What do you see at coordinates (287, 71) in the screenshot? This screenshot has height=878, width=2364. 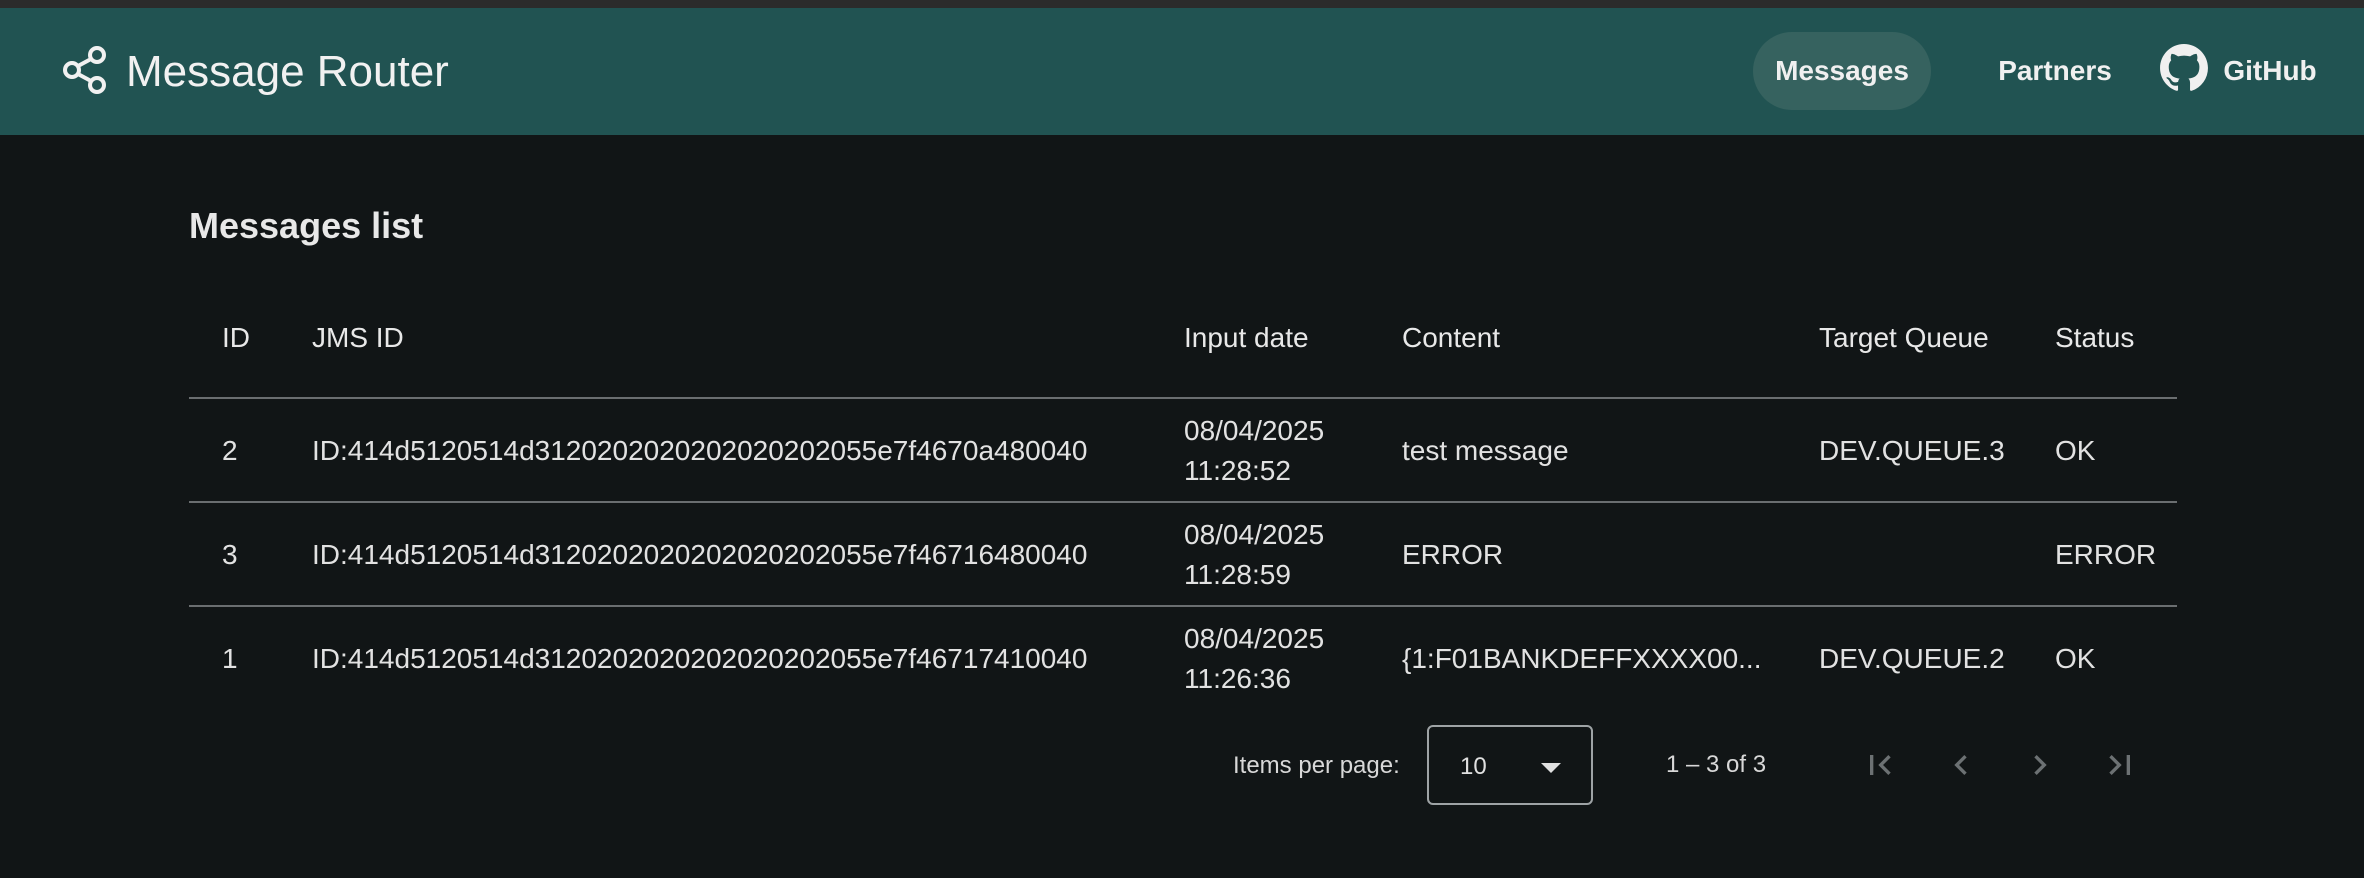 I see `app-title: Message Router` at bounding box center [287, 71].